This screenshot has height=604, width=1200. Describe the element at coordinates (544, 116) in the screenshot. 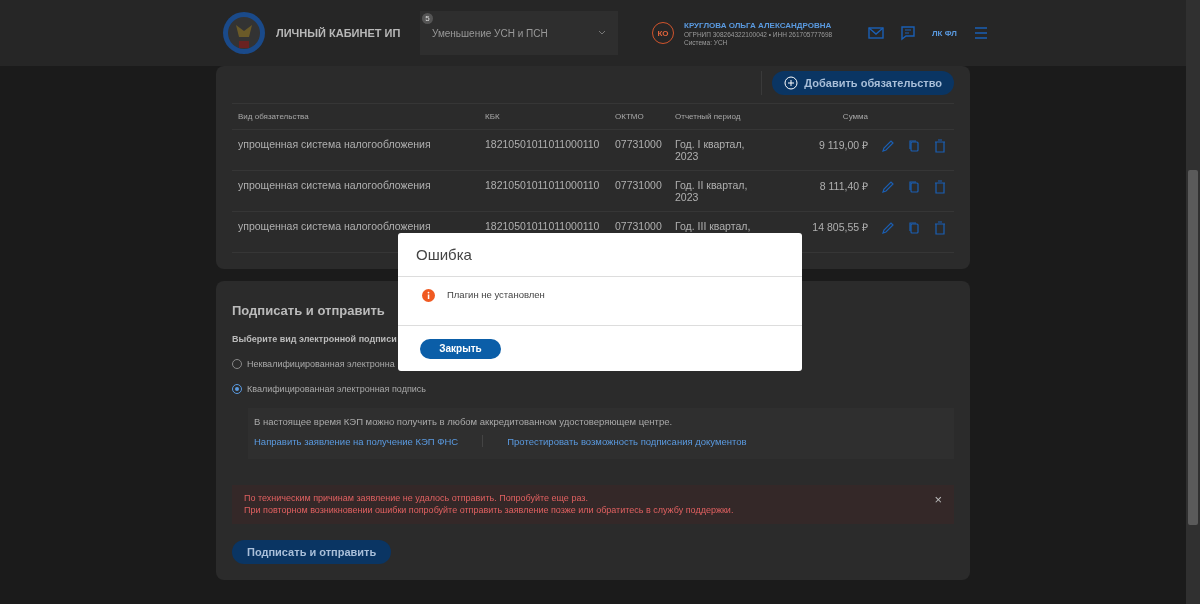

I see `column-header: КБК` at that location.